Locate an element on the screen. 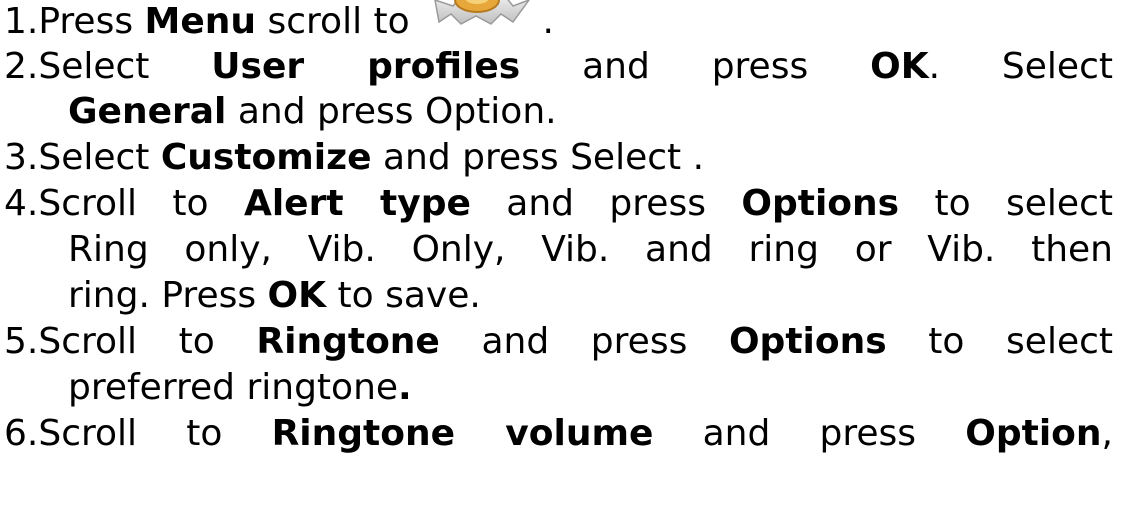 The width and height of the screenshot is (1127, 520). bold-text-run: Menu is located at coordinates (200, 21).